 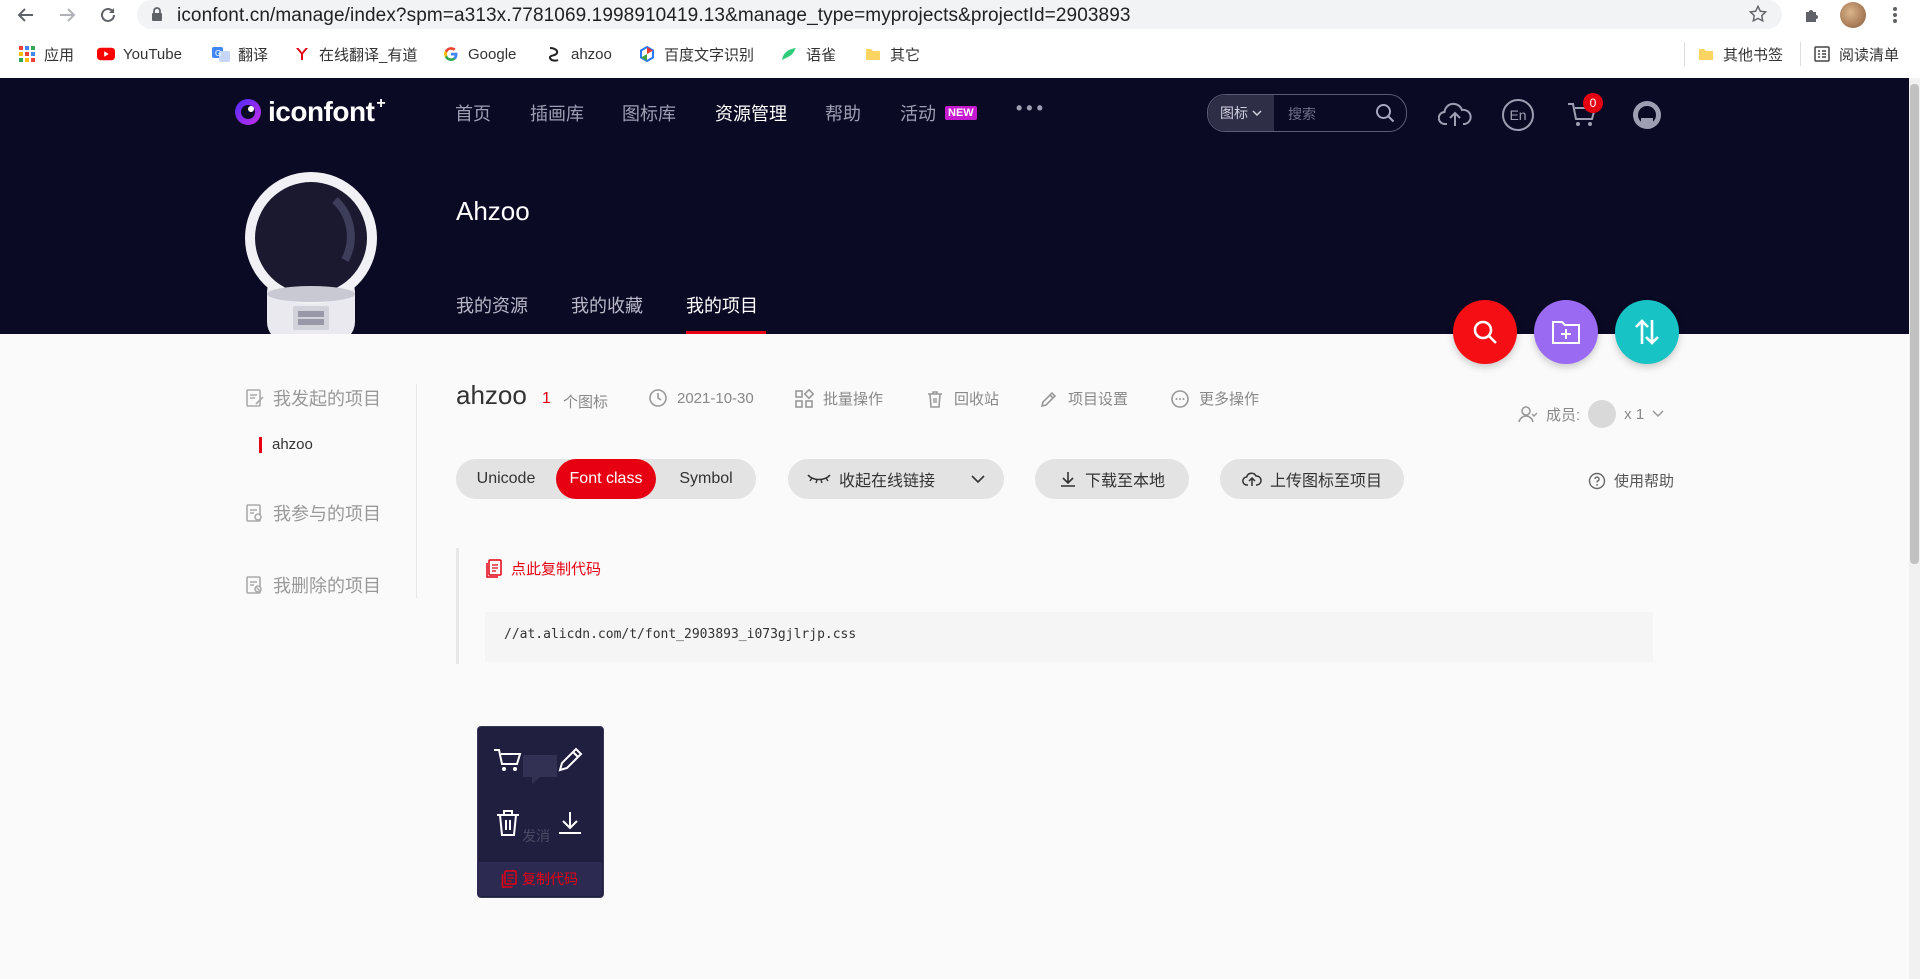 What do you see at coordinates (853, 399) in the screenshot?
I see `batch-operation-label: 批量操作` at bounding box center [853, 399].